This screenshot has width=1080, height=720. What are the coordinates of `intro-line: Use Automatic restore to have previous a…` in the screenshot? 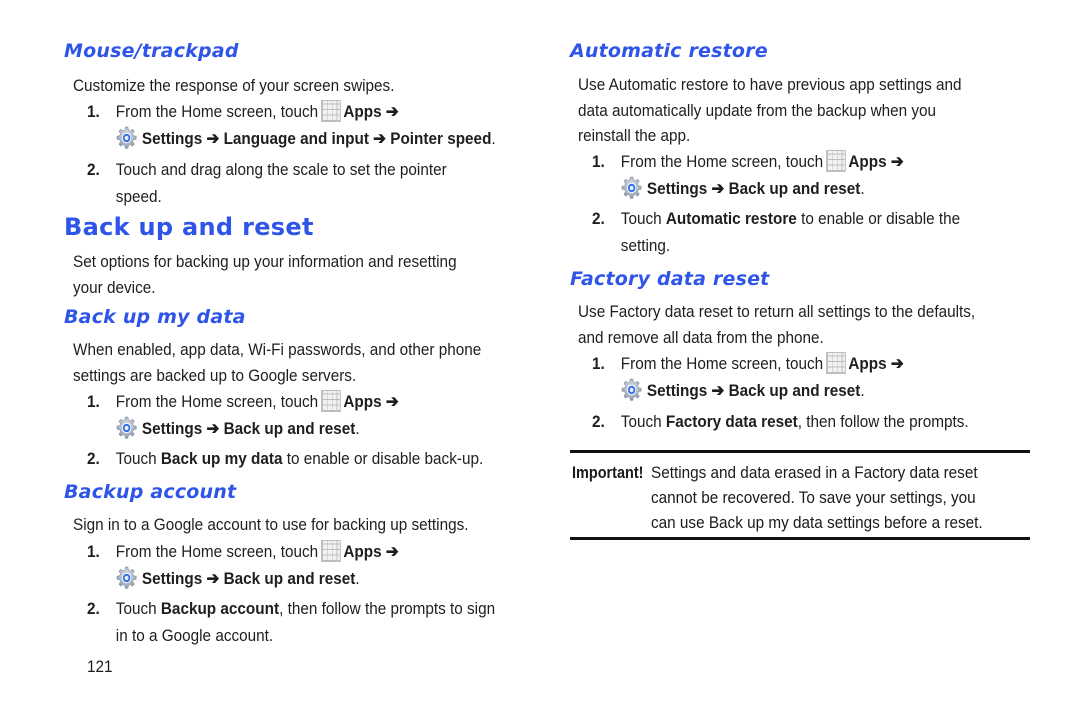 It's located at (770, 84).